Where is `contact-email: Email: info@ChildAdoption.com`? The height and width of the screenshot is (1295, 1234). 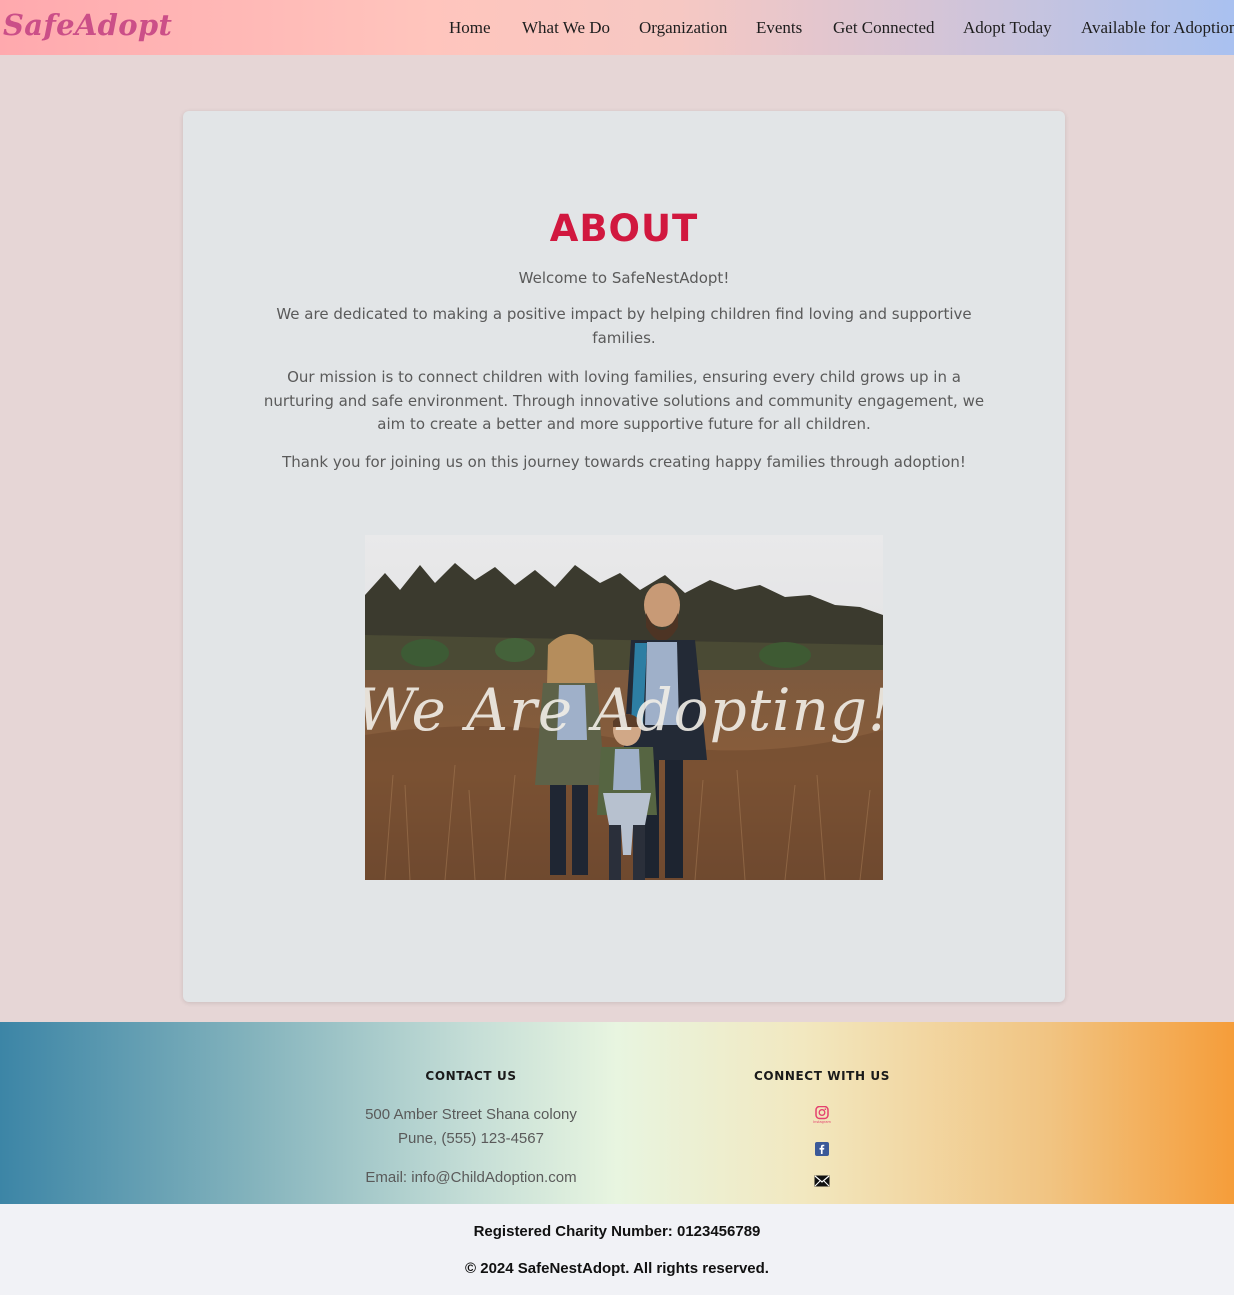
contact-email: Email: info@ChildAdoption.com is located at coordinates (471, 1177).